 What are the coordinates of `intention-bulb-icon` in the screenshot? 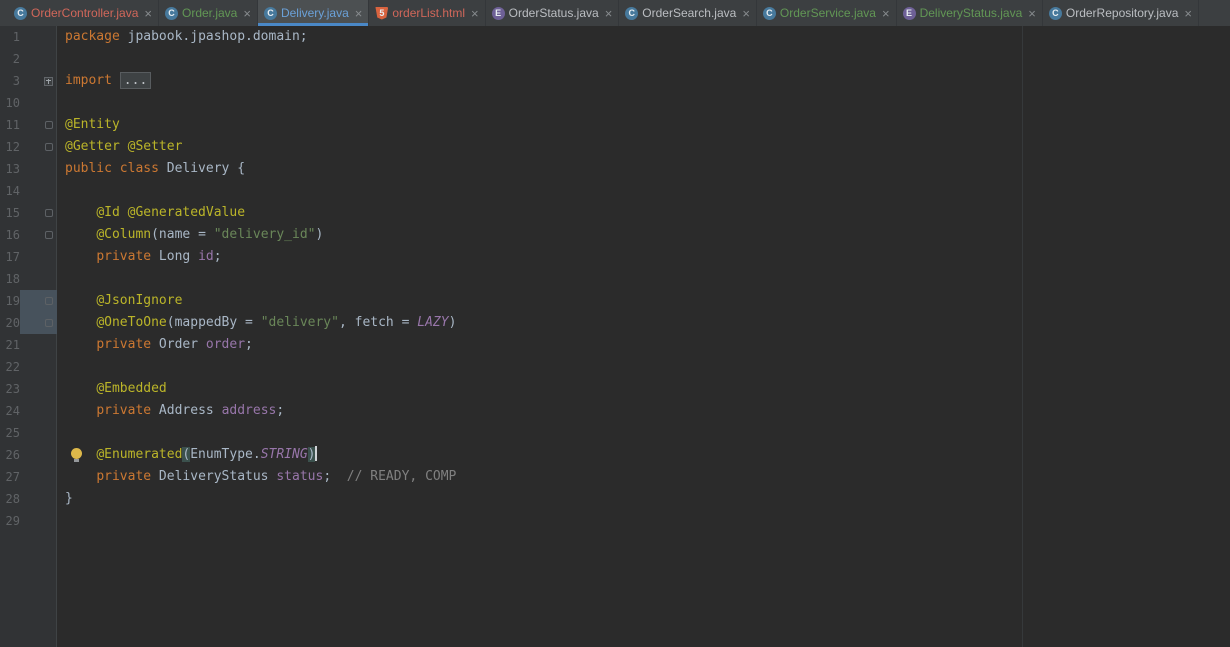 It's located at (76, 455).